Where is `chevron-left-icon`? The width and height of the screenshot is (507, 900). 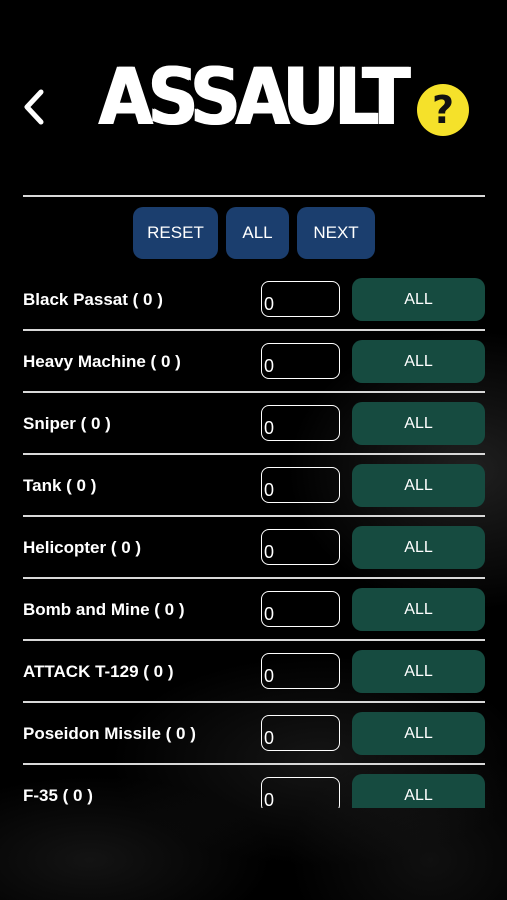
chevron-left-icon is located at coordinates (34, 107).